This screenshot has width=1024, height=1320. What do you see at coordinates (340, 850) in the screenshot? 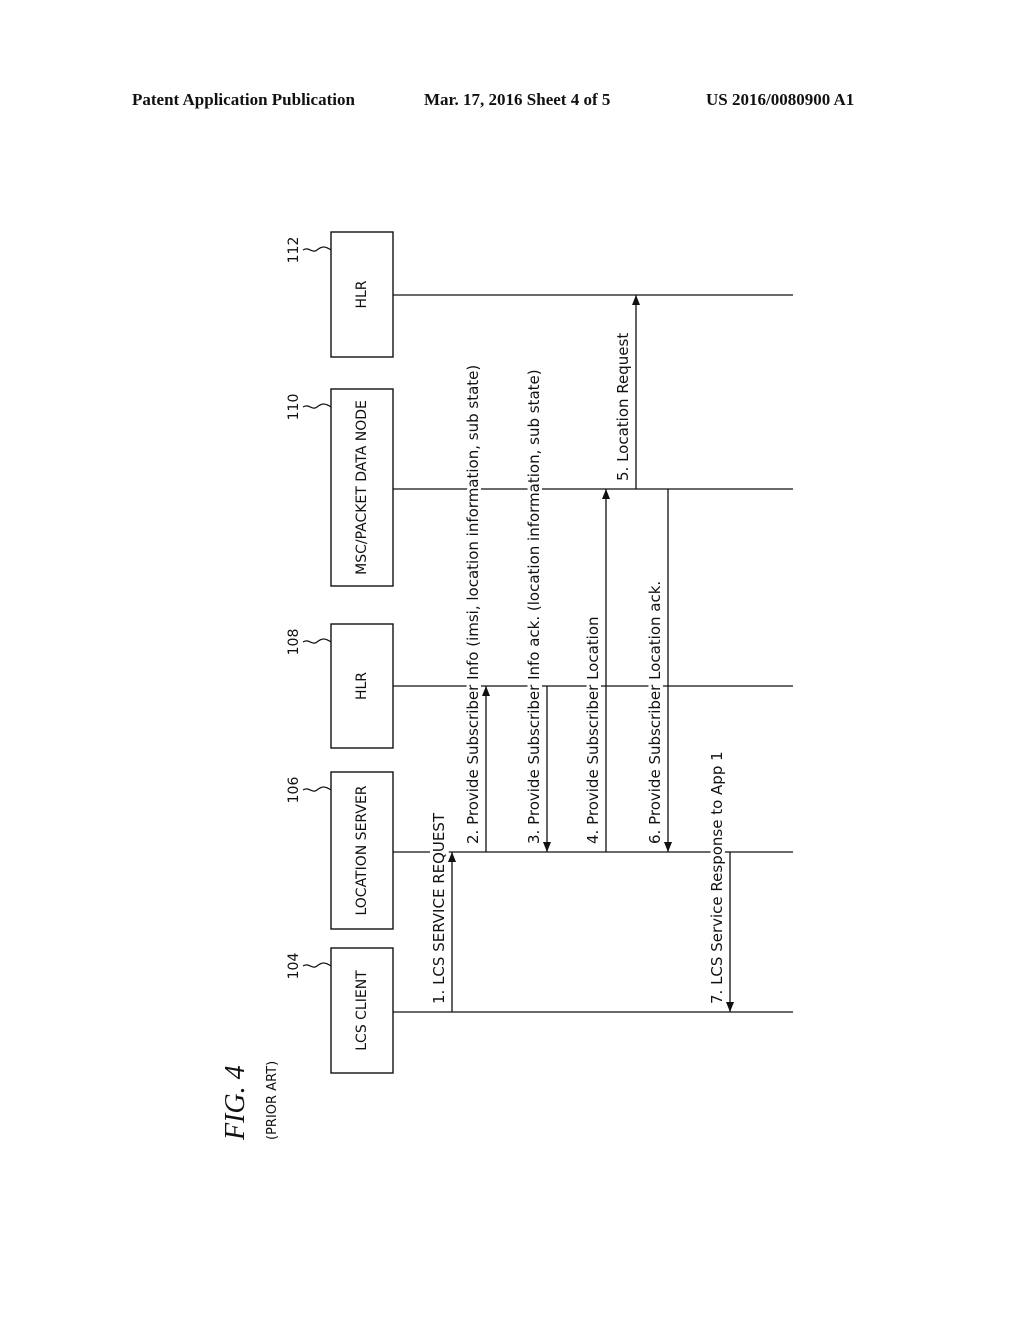
I see `entity-106: LOCATION SERVER 106` at bounding box center [340, 850].